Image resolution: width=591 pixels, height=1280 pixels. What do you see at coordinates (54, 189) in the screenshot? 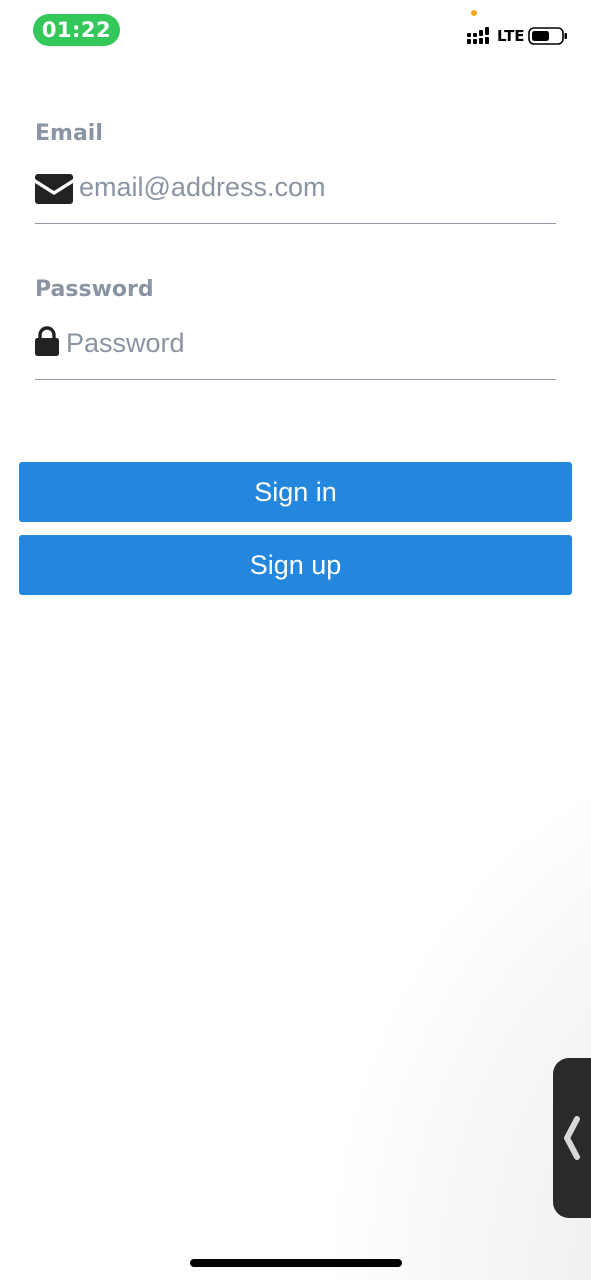
I see `envelope-icon` at bounding box center [54, 189].